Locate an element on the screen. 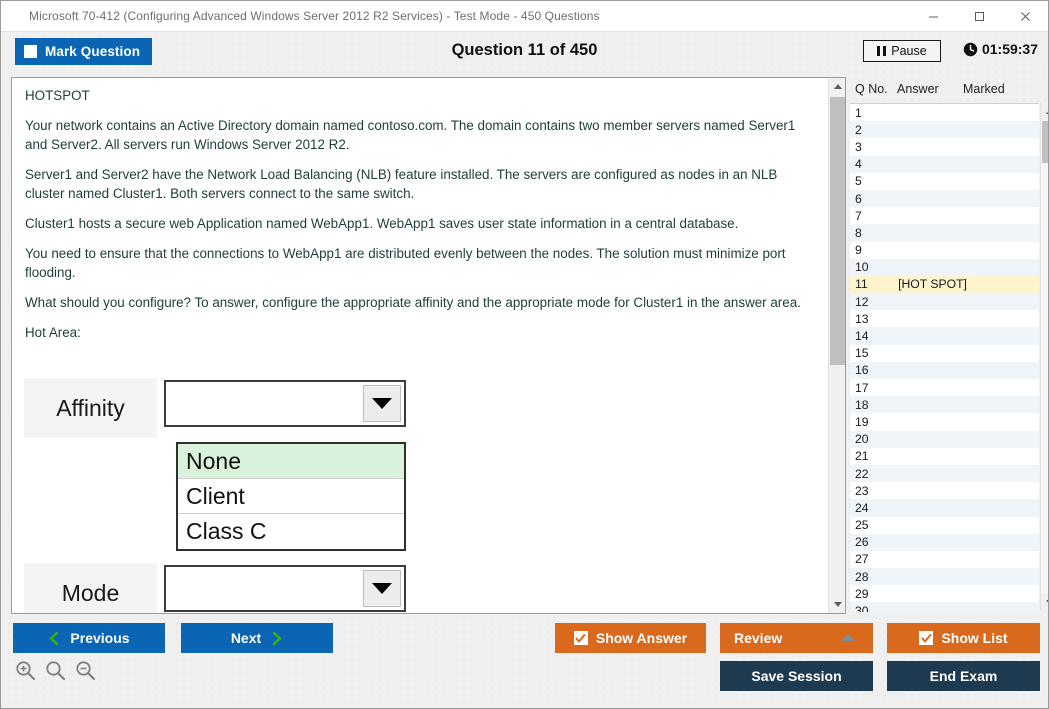  question-list-row: 21 is located at coordinates (944, 456).